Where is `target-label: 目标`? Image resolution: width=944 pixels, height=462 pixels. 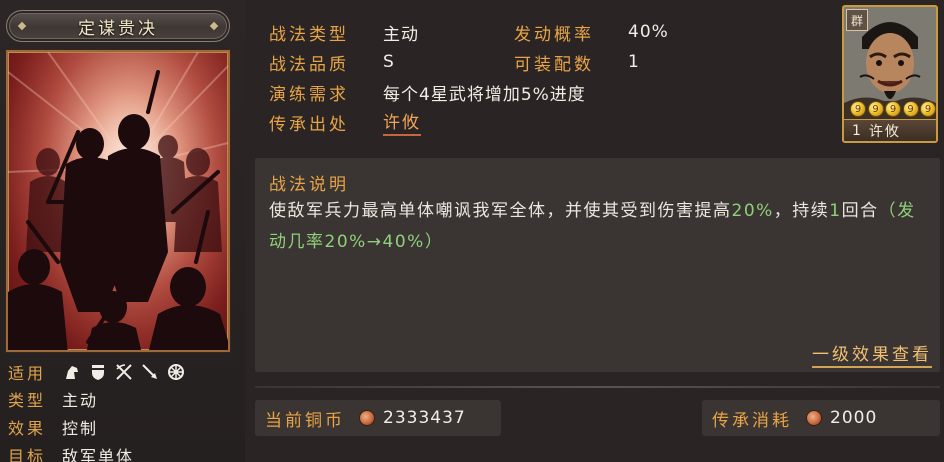 target-label: 目标 is located at coordinates (27, 454).